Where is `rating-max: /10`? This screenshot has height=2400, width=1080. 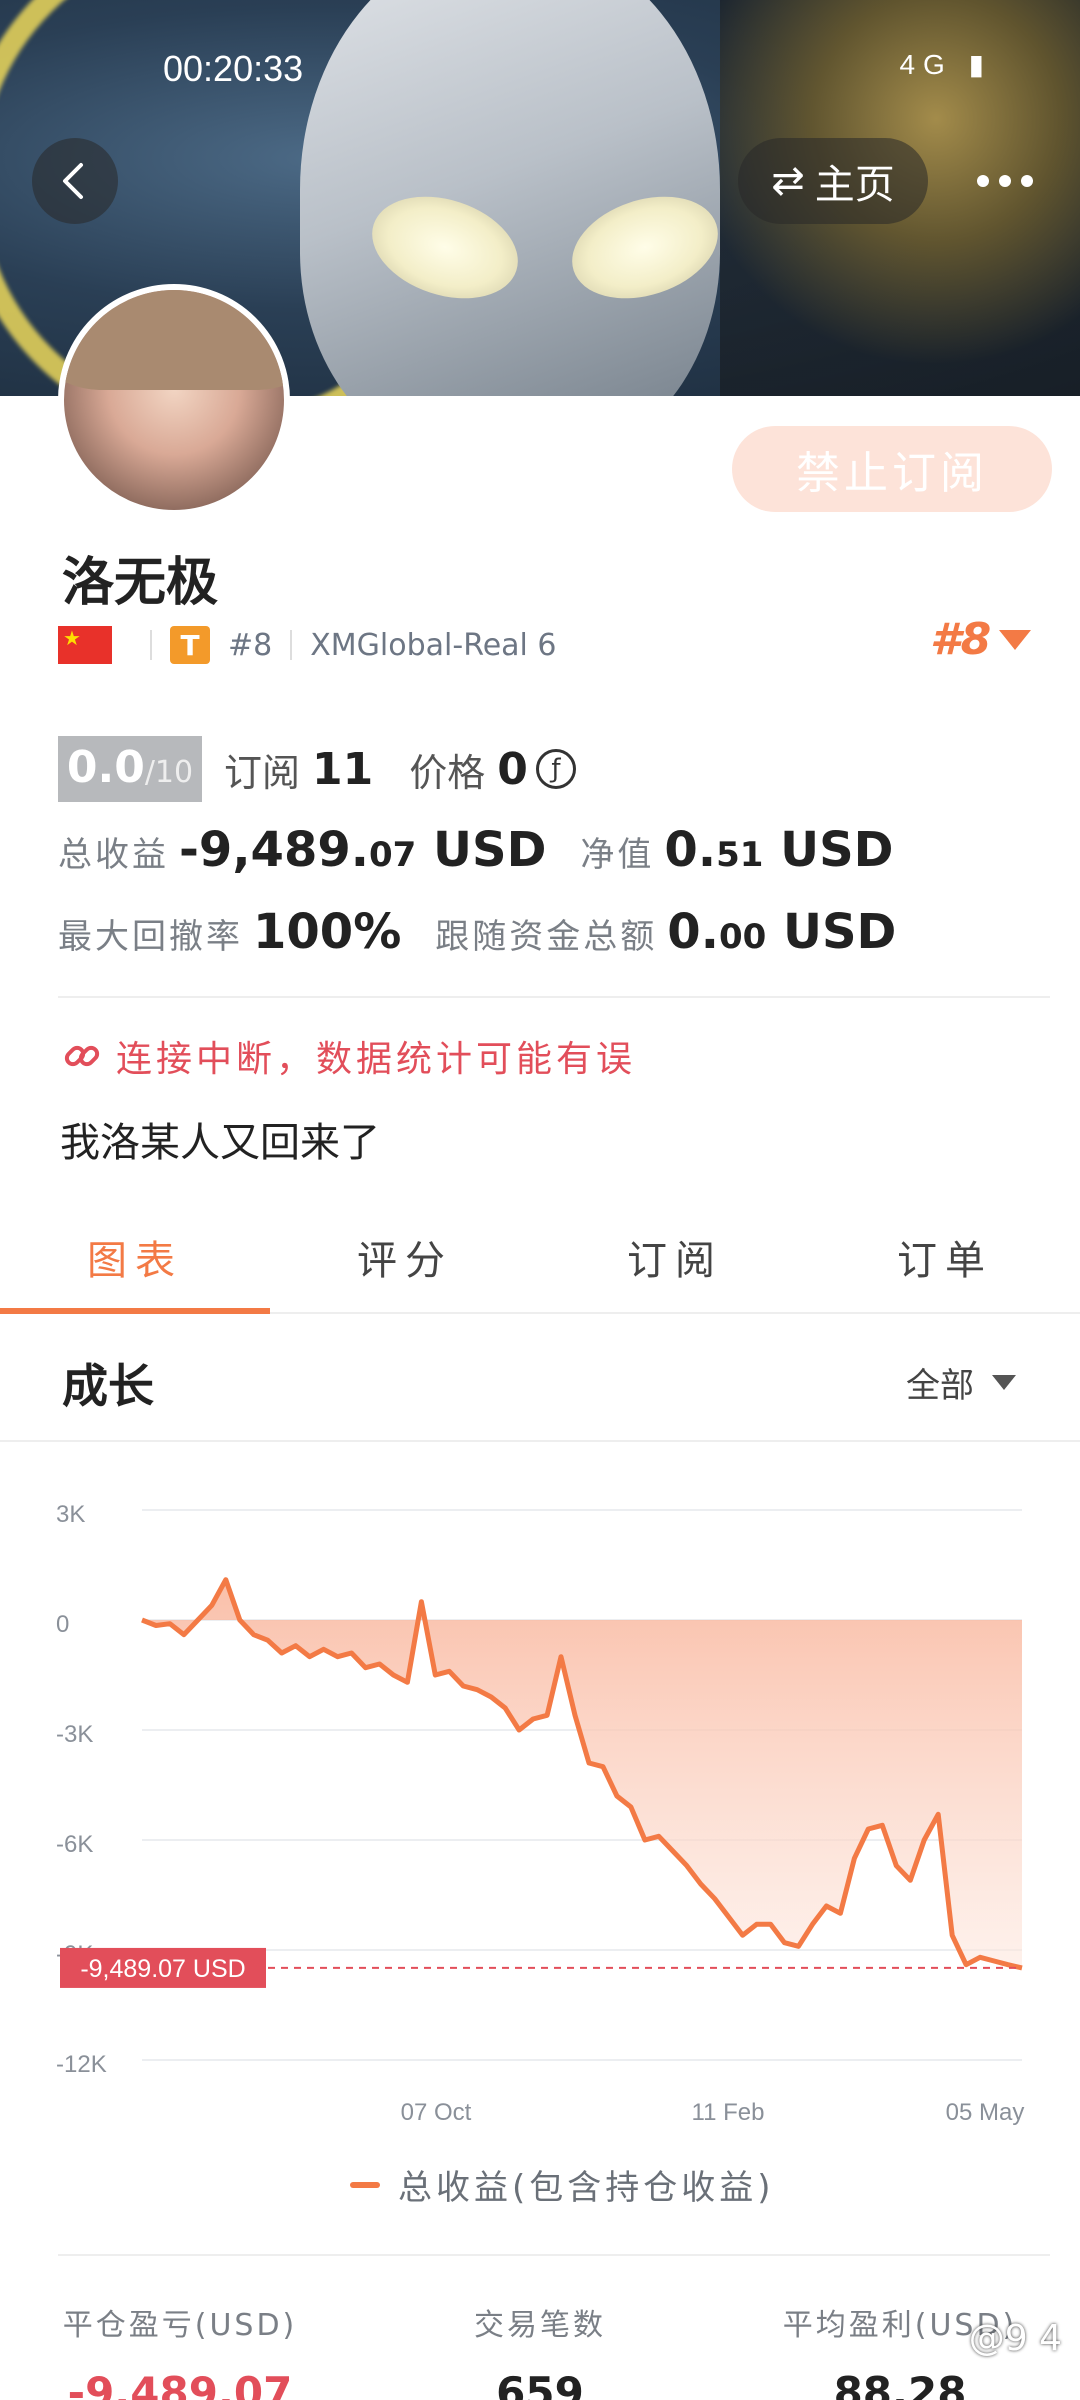
rating-max: /10 is located at coordinates (169, 772).